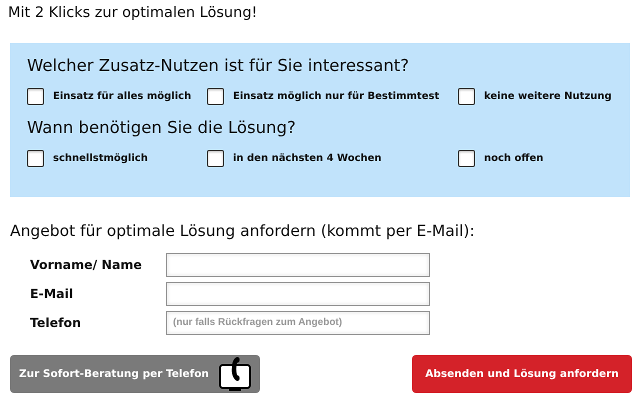 The width and height of the screenshot is (639, 409). I want to click on option-label: keine weitere Nutzung, so click(548, 96).